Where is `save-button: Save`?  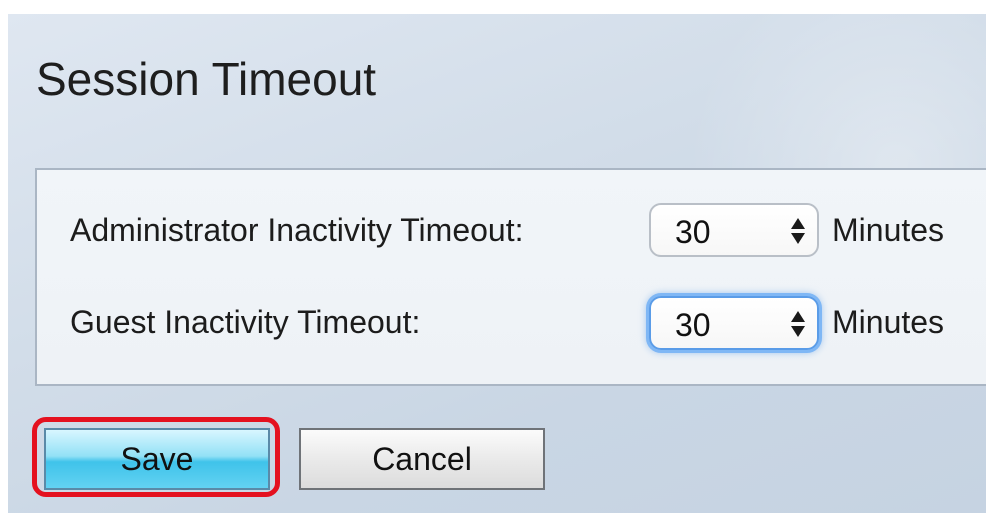 save-button: Save is located at coordinates (157, 459).